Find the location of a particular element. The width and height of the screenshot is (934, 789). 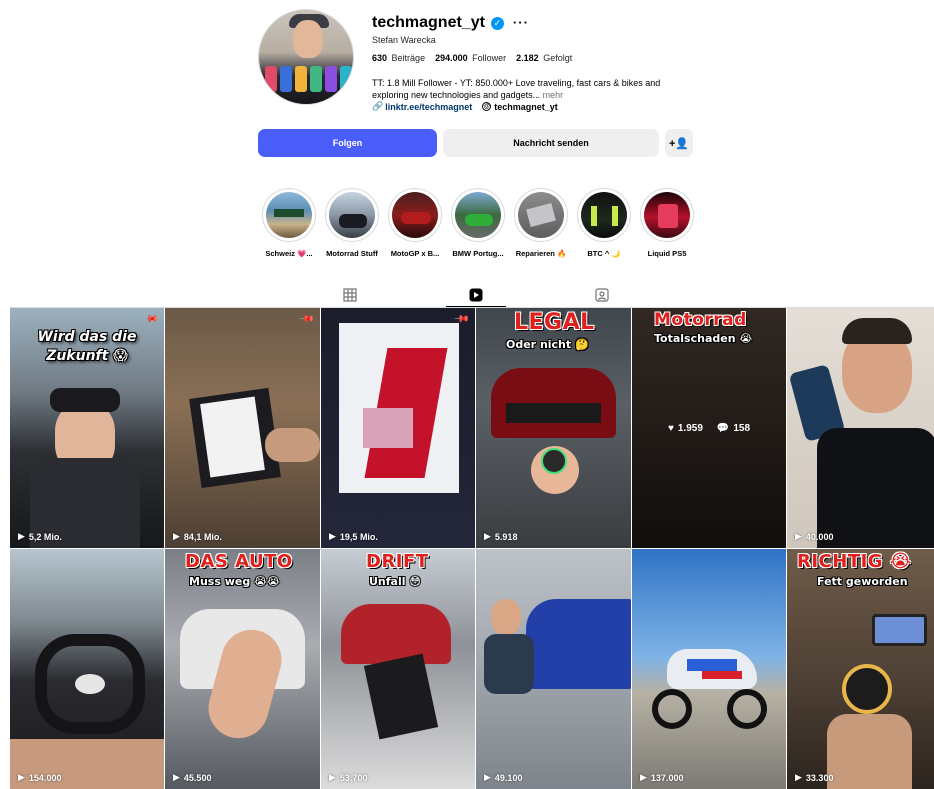

view-count: ▶ 33.300 is located at coordinates (814, 777).